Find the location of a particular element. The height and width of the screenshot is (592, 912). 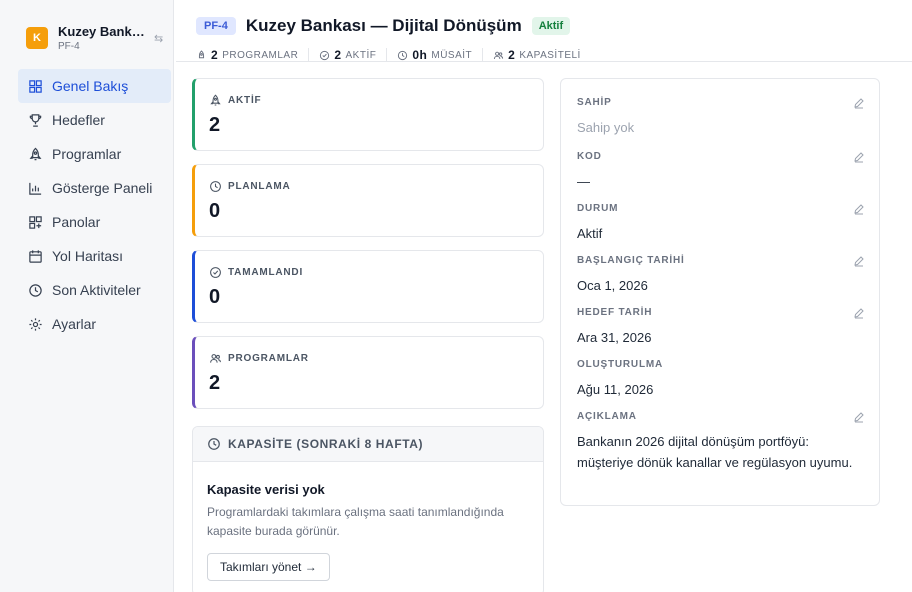

stat-label: MÜSAİT is located at coordinates (452, 55).